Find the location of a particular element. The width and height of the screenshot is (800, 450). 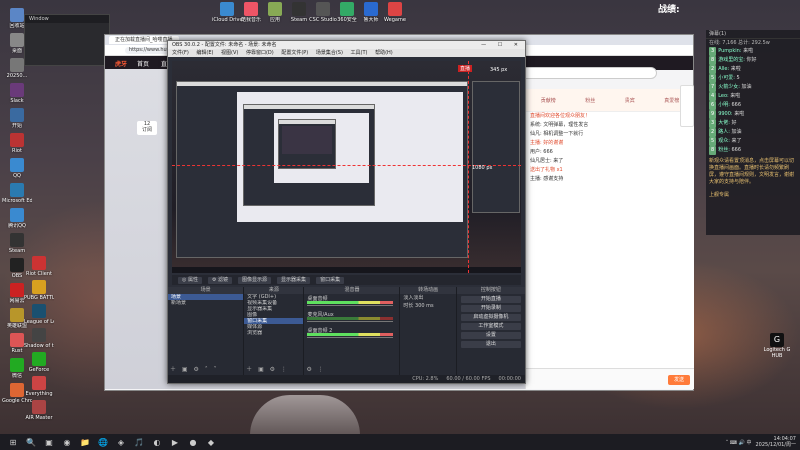

transition-type: 淡入淡出 is located at coordinates (427, 298).